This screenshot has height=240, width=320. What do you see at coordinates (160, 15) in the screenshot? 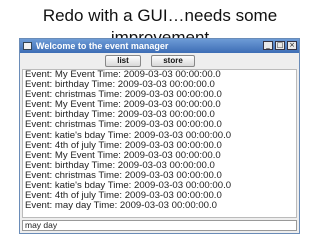
I see `slide-title-line1: Redo with a GUI…needs some` at bounding box center [160, 15].